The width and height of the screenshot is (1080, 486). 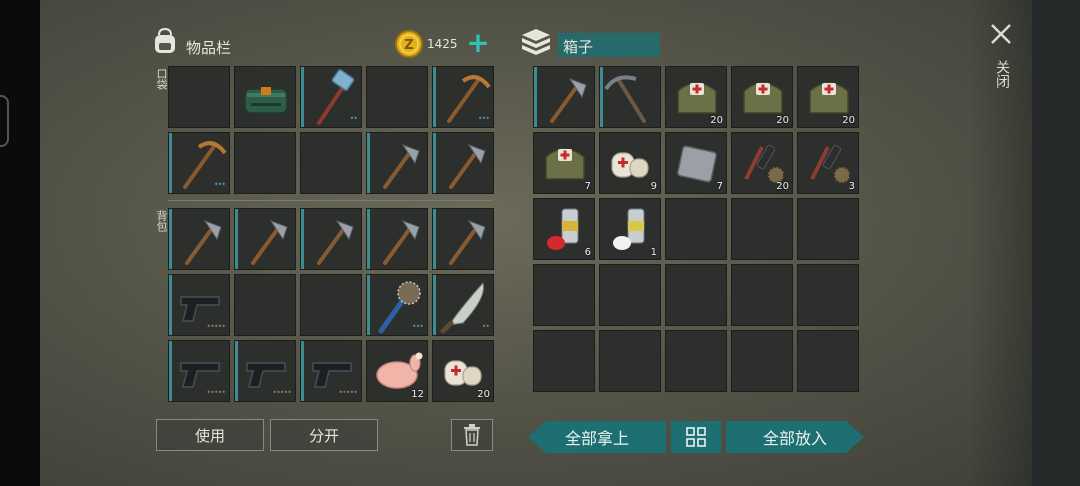 I want to click on add-coins-button: +, so click(x=478, y=43).